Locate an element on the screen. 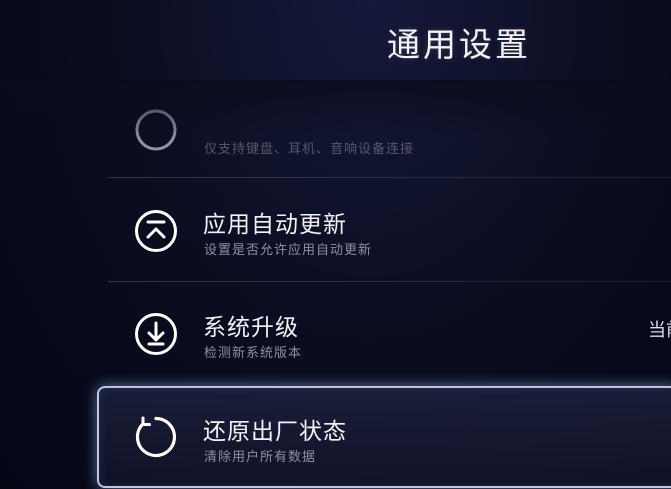 This screenshot has width=671, height=489. setting-subtitle: 仅支持键盘、耳机、音响设备连接 is located at coordinates (309, 149).